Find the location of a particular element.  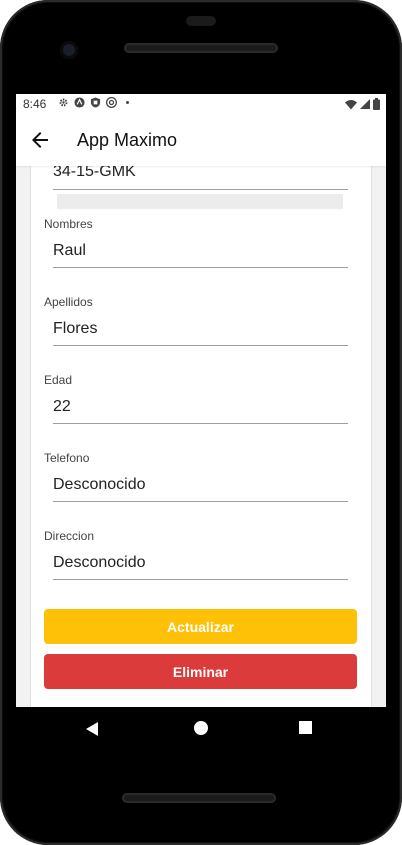

label-direccion: Direccion is located at coordinates (69, 536).